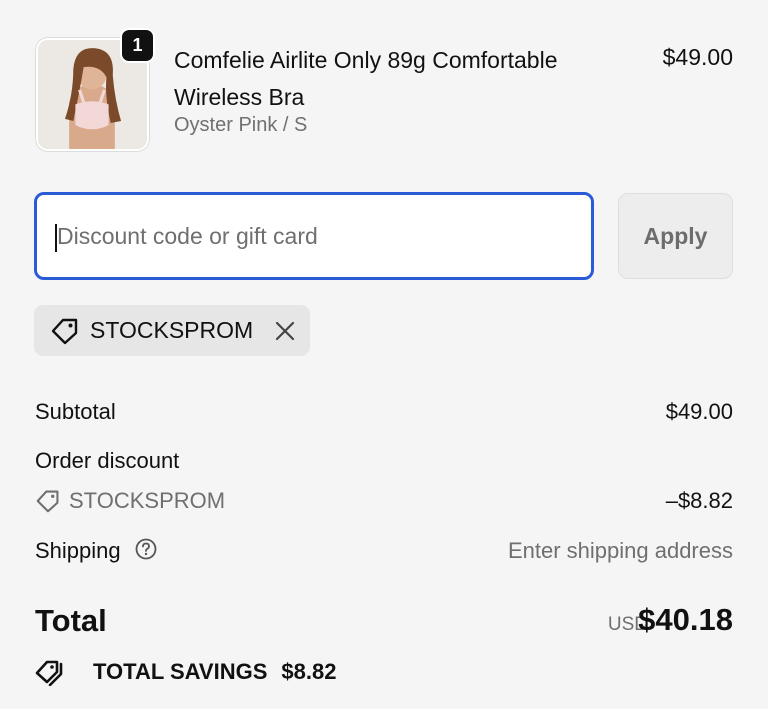 The height and width of the screenshot is (709, 768). Describe the element at coordinates (285, 331) in the screenshot. I see `close-icon` at that location.